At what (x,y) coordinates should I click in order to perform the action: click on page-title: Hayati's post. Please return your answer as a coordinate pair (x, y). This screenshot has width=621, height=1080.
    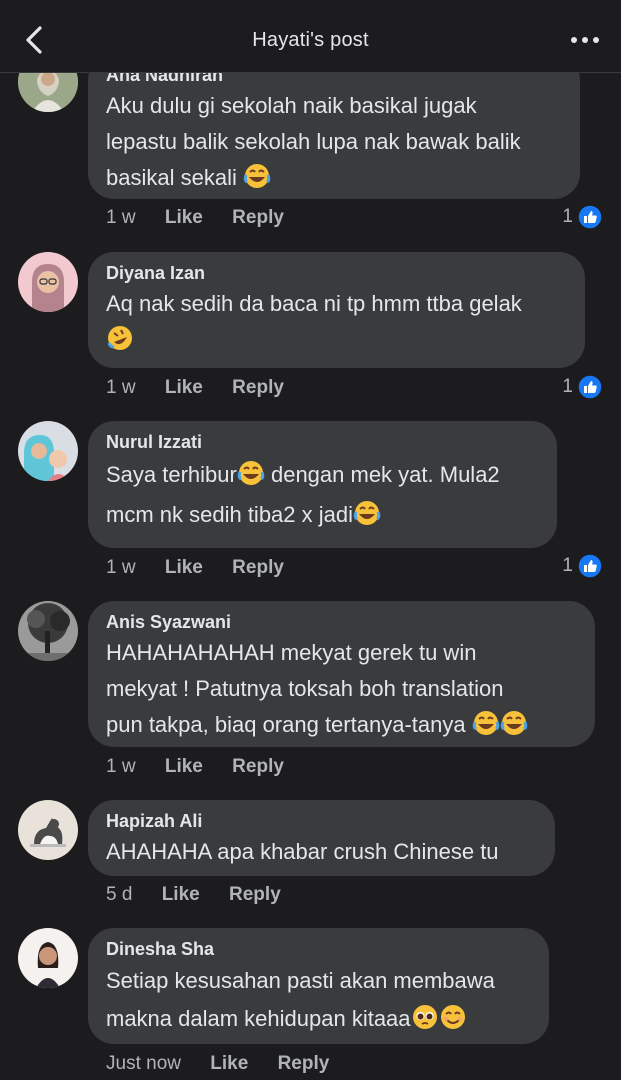
    Looking at the image, I should click on (310, 40).